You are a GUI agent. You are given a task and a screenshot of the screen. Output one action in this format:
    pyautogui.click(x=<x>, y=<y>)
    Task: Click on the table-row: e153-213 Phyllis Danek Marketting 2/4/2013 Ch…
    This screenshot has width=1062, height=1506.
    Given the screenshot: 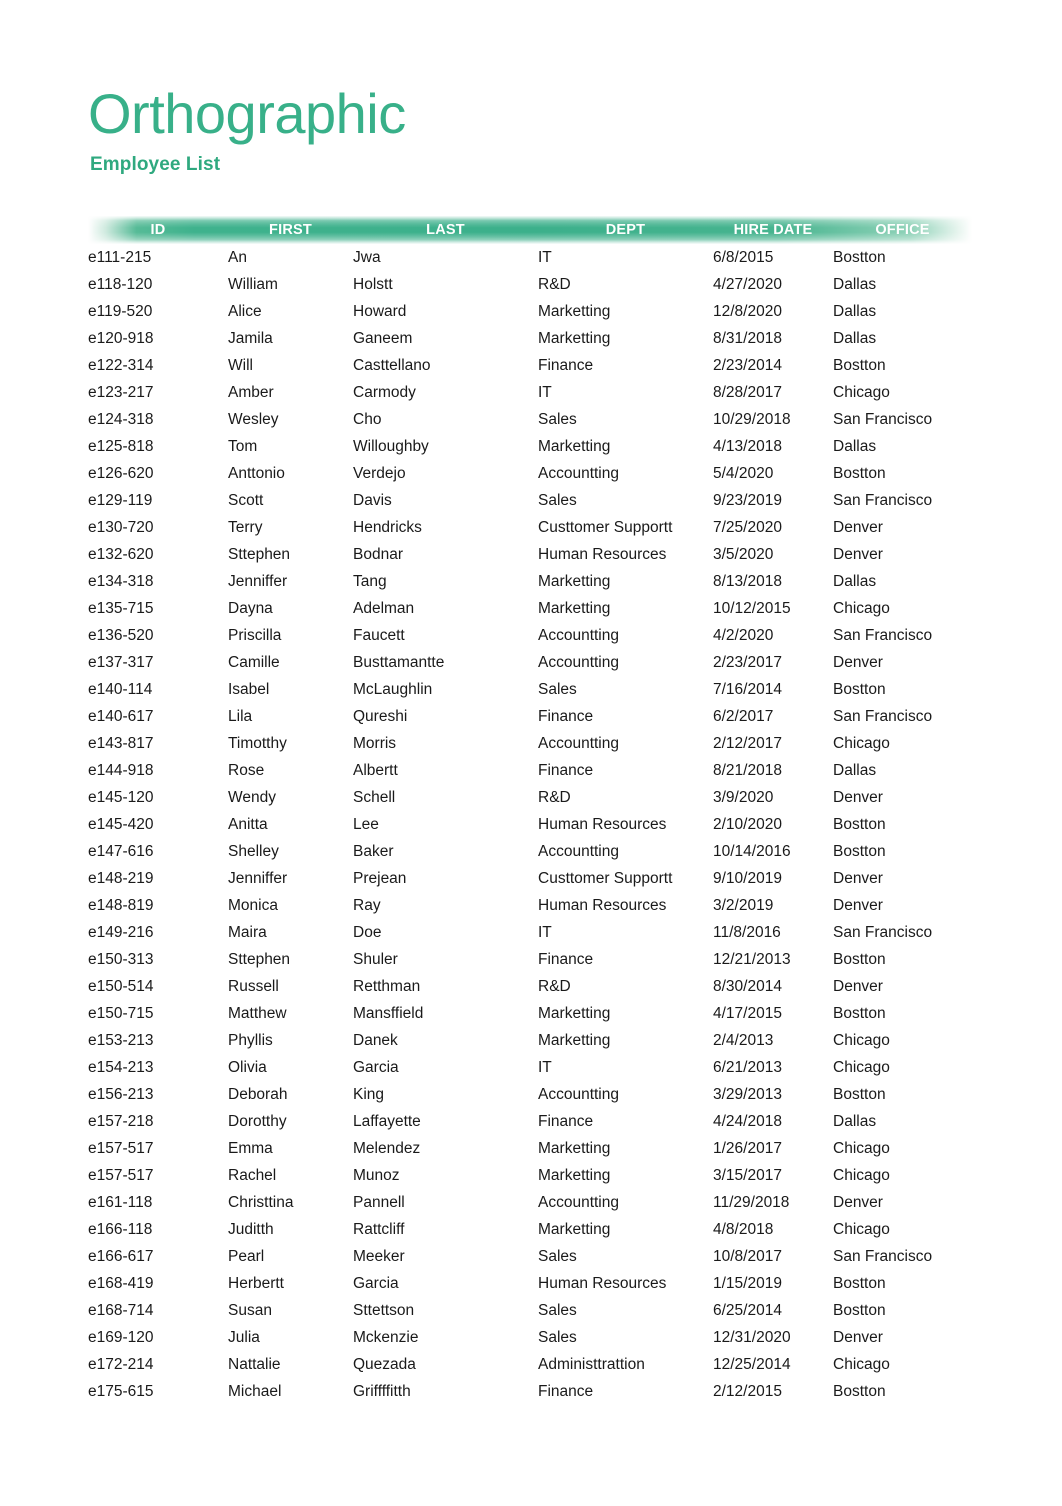 What is the action you would take?
    pyautogui.click(x=530, y=1040)
    